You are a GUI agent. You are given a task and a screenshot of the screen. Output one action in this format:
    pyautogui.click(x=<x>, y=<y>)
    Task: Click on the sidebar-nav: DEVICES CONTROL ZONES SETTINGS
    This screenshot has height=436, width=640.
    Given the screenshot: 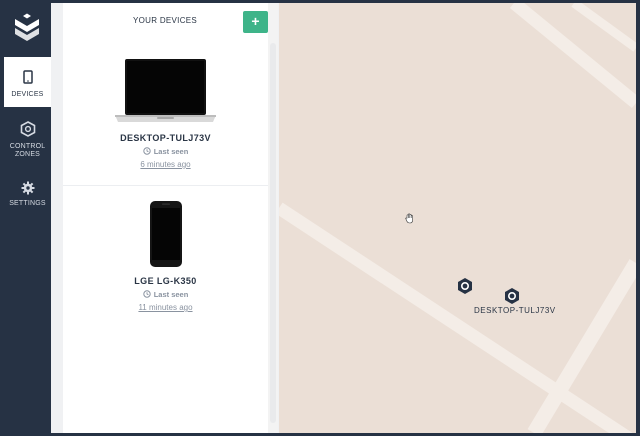 What is the action you would take?
    pyautogui.click(x=27, y=218)
    